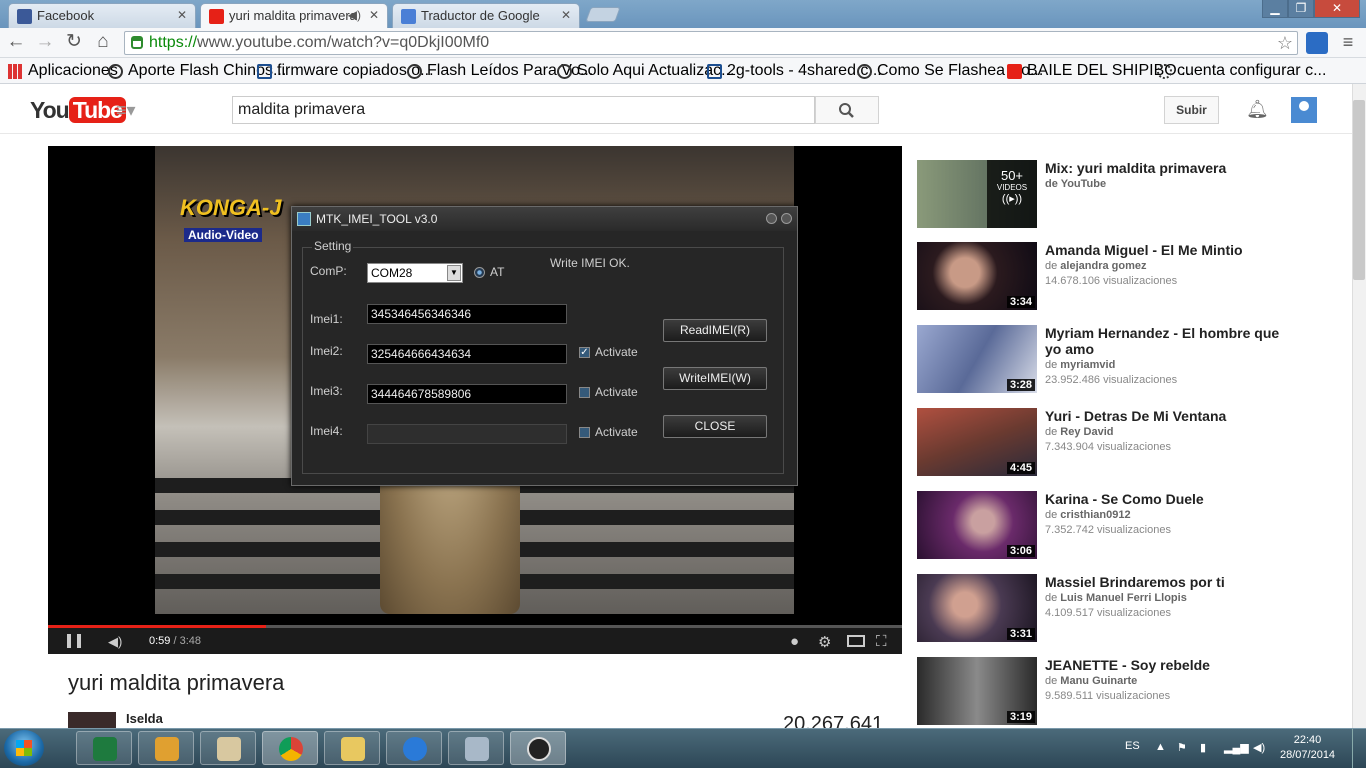 This screenshot has width=1366, height=768. I want to click on avatar, so click(1304, 110).